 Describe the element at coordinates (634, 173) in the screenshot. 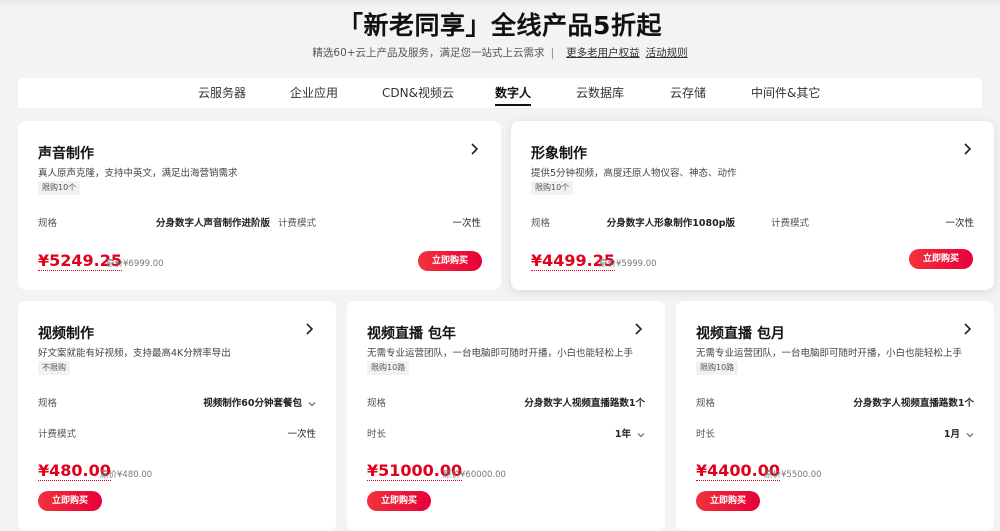

I see `card-description: 提供5分钟视频，高度还原人物仪容、神态、动作` at that location.